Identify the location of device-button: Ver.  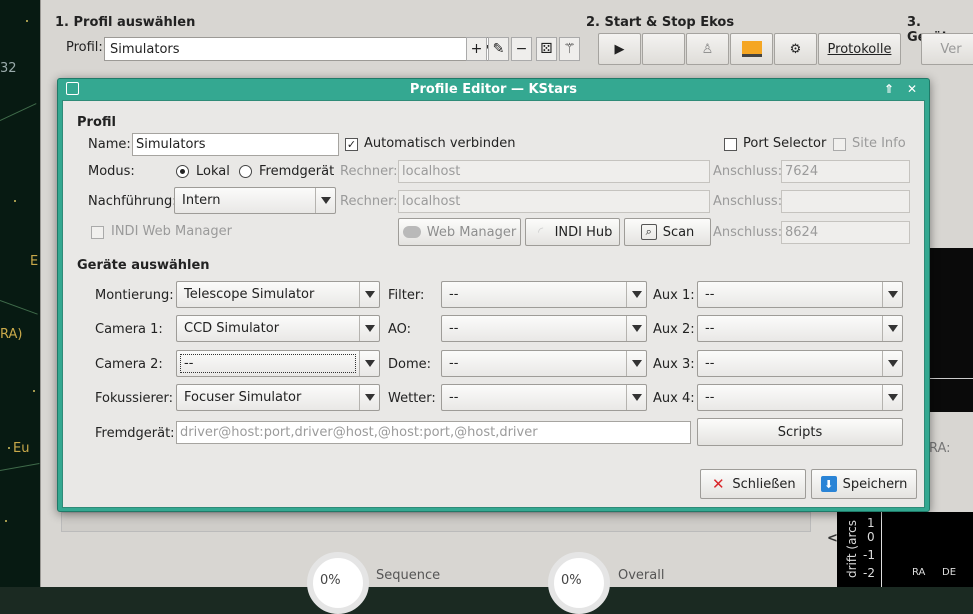
(947, 49).